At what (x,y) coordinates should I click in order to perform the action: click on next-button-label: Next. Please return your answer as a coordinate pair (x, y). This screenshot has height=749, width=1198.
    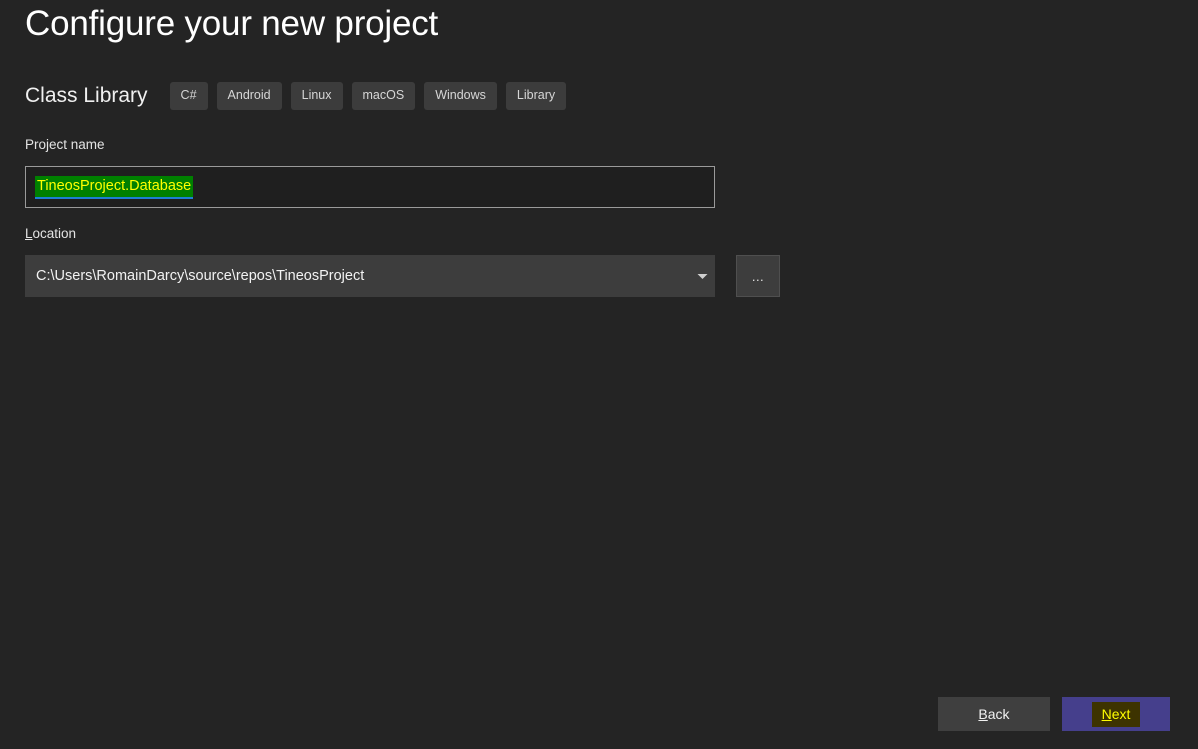
    Looking at the image, I should click on (1116, 714).